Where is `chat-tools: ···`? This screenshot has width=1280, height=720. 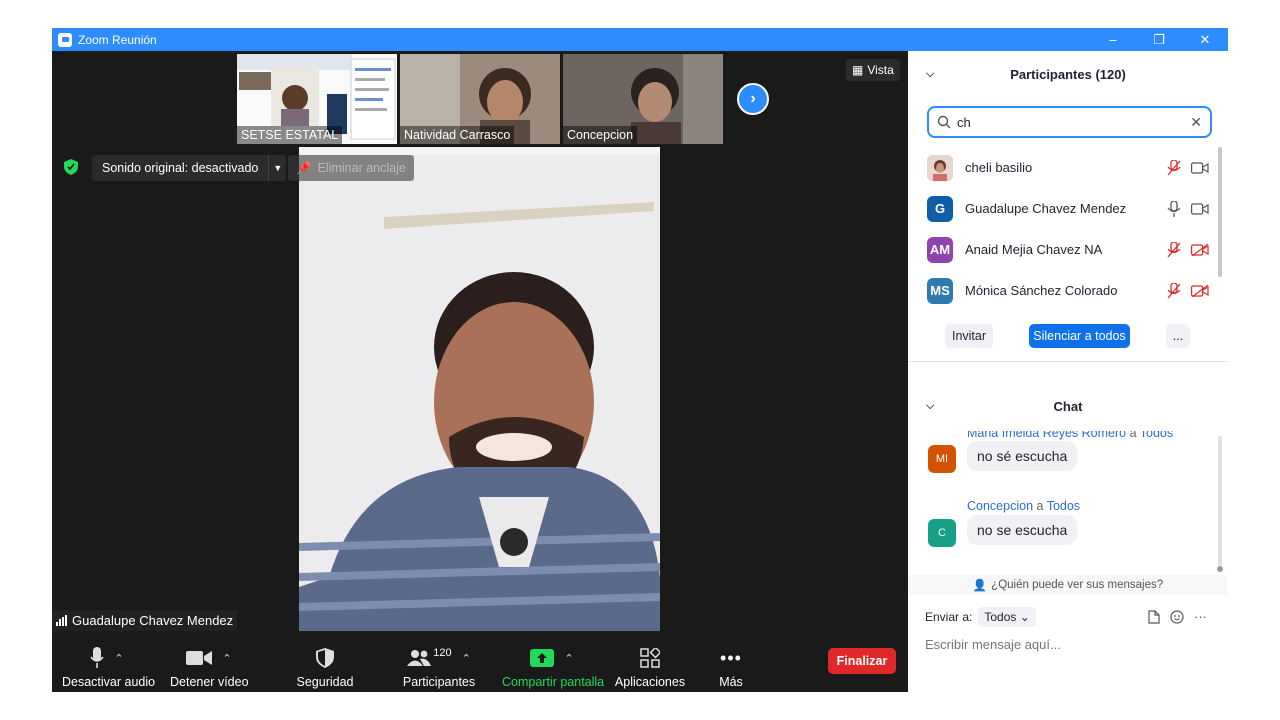 chat-tools: ··· is located at coordinates (1177, 616).